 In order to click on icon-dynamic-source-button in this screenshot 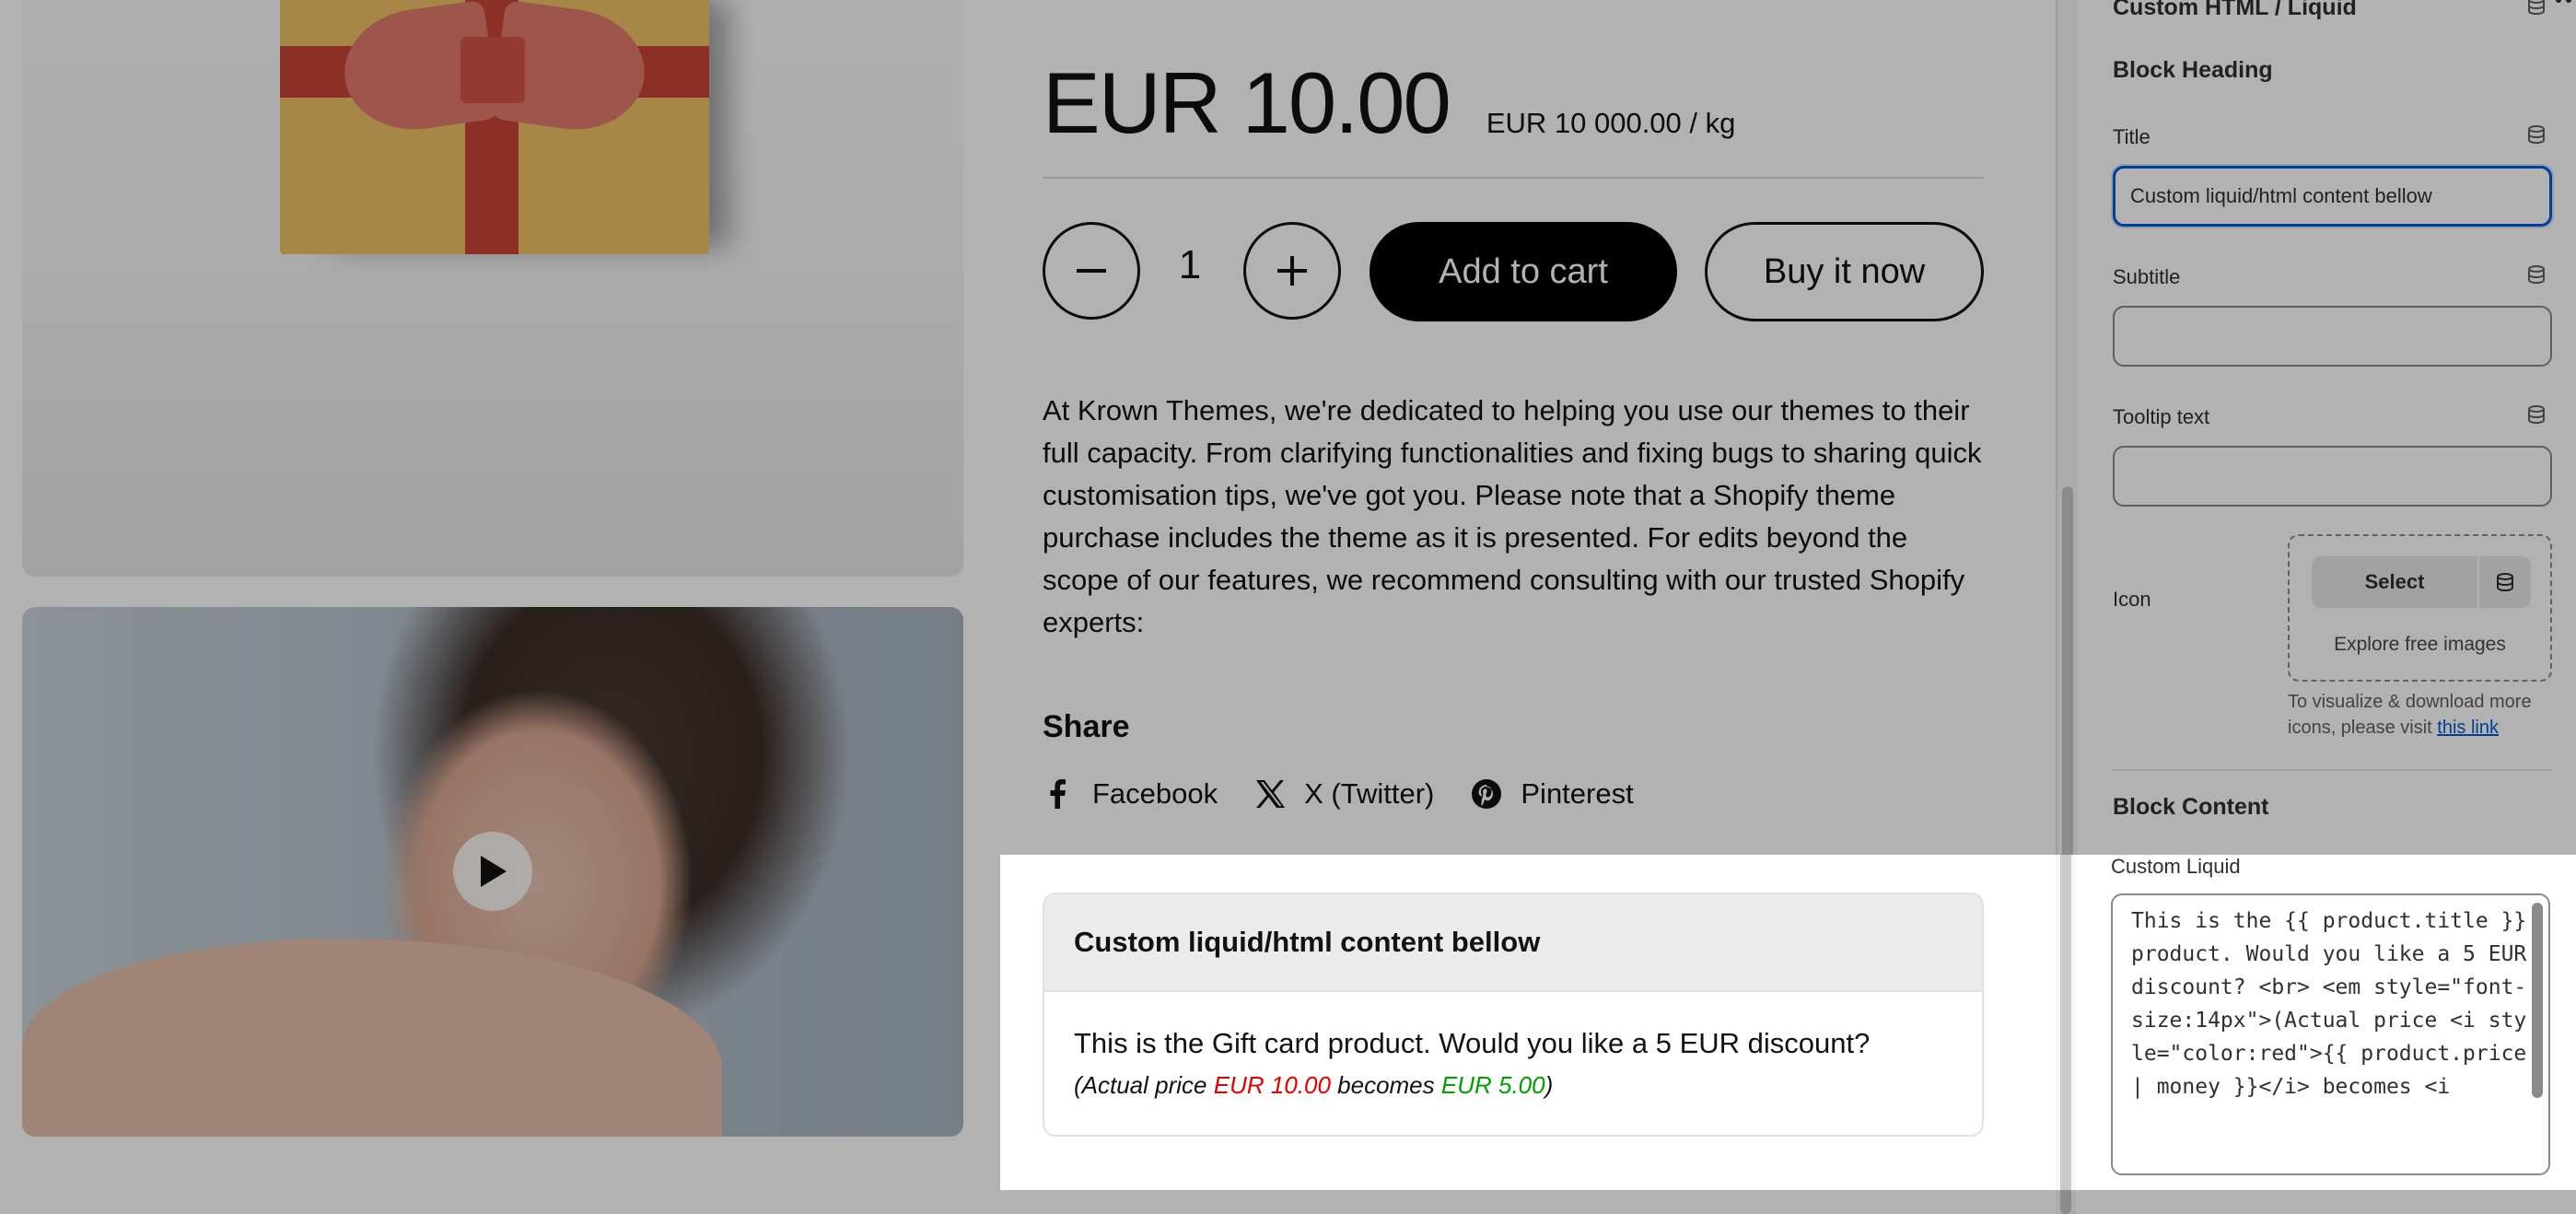, I will do `click(2505, 582)`.